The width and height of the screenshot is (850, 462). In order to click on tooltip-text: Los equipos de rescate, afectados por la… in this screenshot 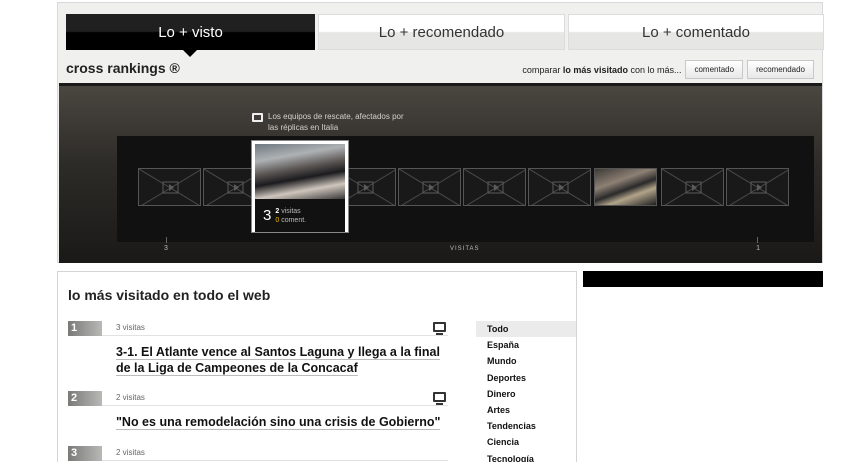, I will do `click(336, 122)`.